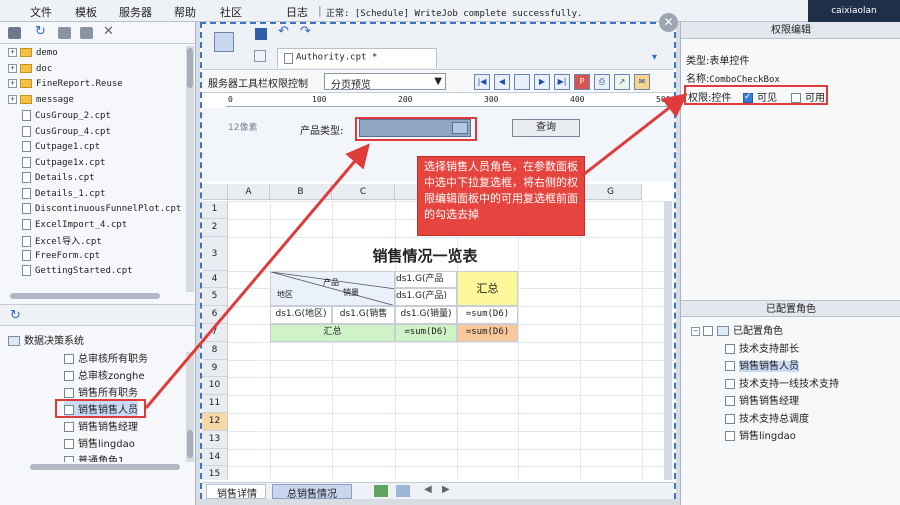 The image size is (900, 505). What do you see at coordinates (62, 241) in the screenshot?
I see `file-item: Excel导入.cpt` at bounding box center [62, 241].